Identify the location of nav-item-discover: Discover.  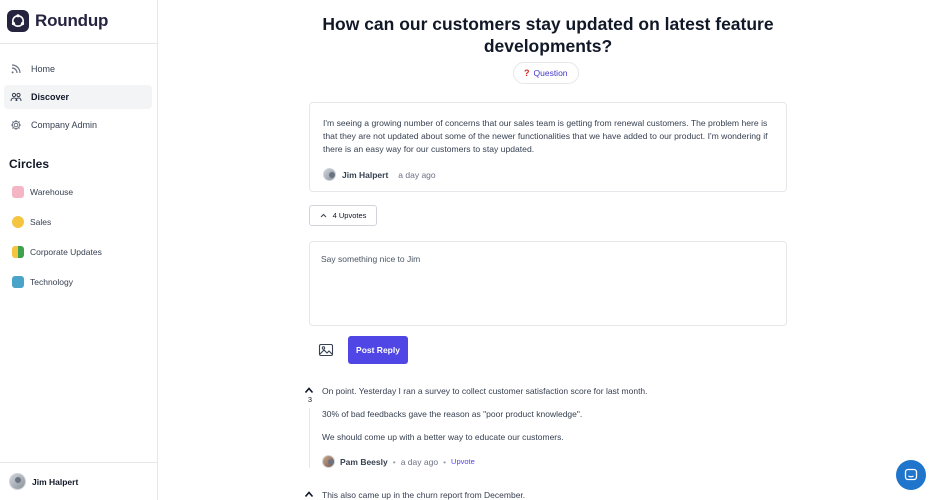
(78, 97).